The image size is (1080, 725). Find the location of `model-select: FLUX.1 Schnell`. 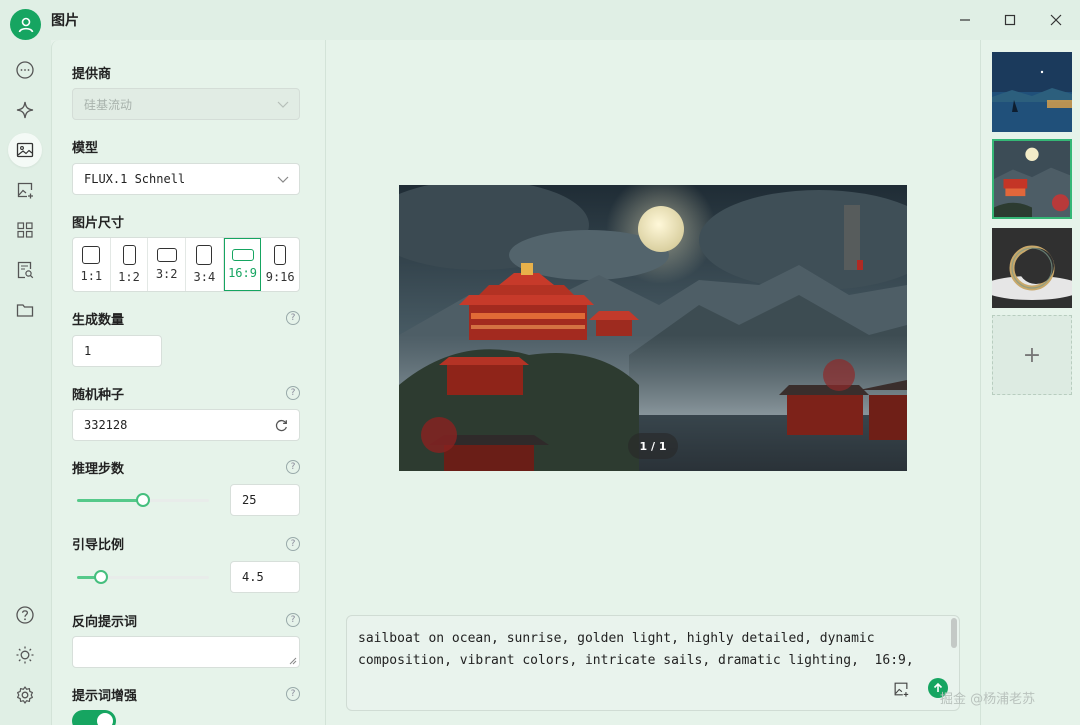

model-select: FLUX.1 Schnell is located at coordinates (186, 179).